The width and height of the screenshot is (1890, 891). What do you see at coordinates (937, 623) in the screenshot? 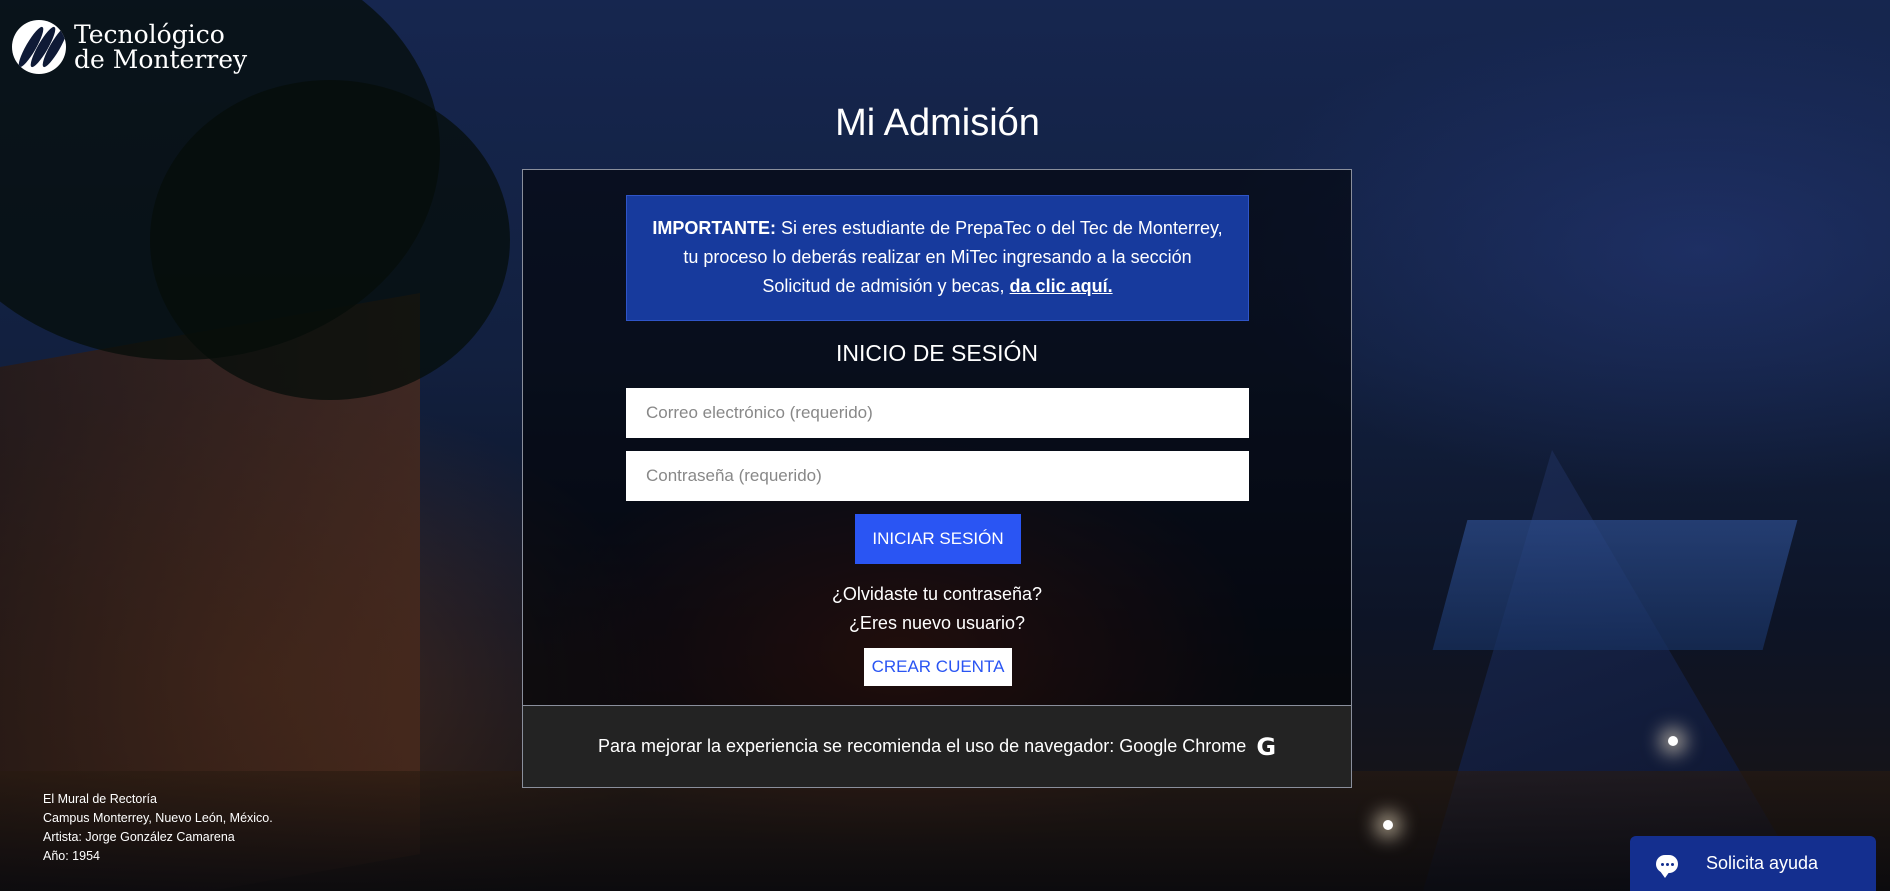
I see `new-user-text: ¿Eres nuevo usuario?` at bounding box center [937, 623].